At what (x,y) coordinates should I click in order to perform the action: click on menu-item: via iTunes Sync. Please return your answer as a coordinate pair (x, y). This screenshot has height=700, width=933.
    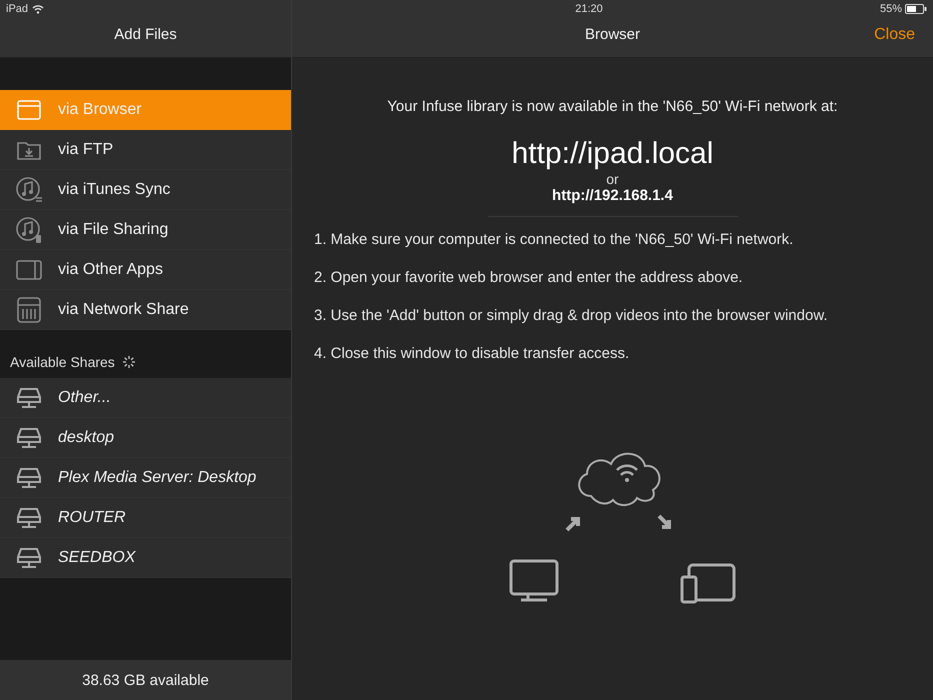
    Looking at the image, I should click on (145, 190).